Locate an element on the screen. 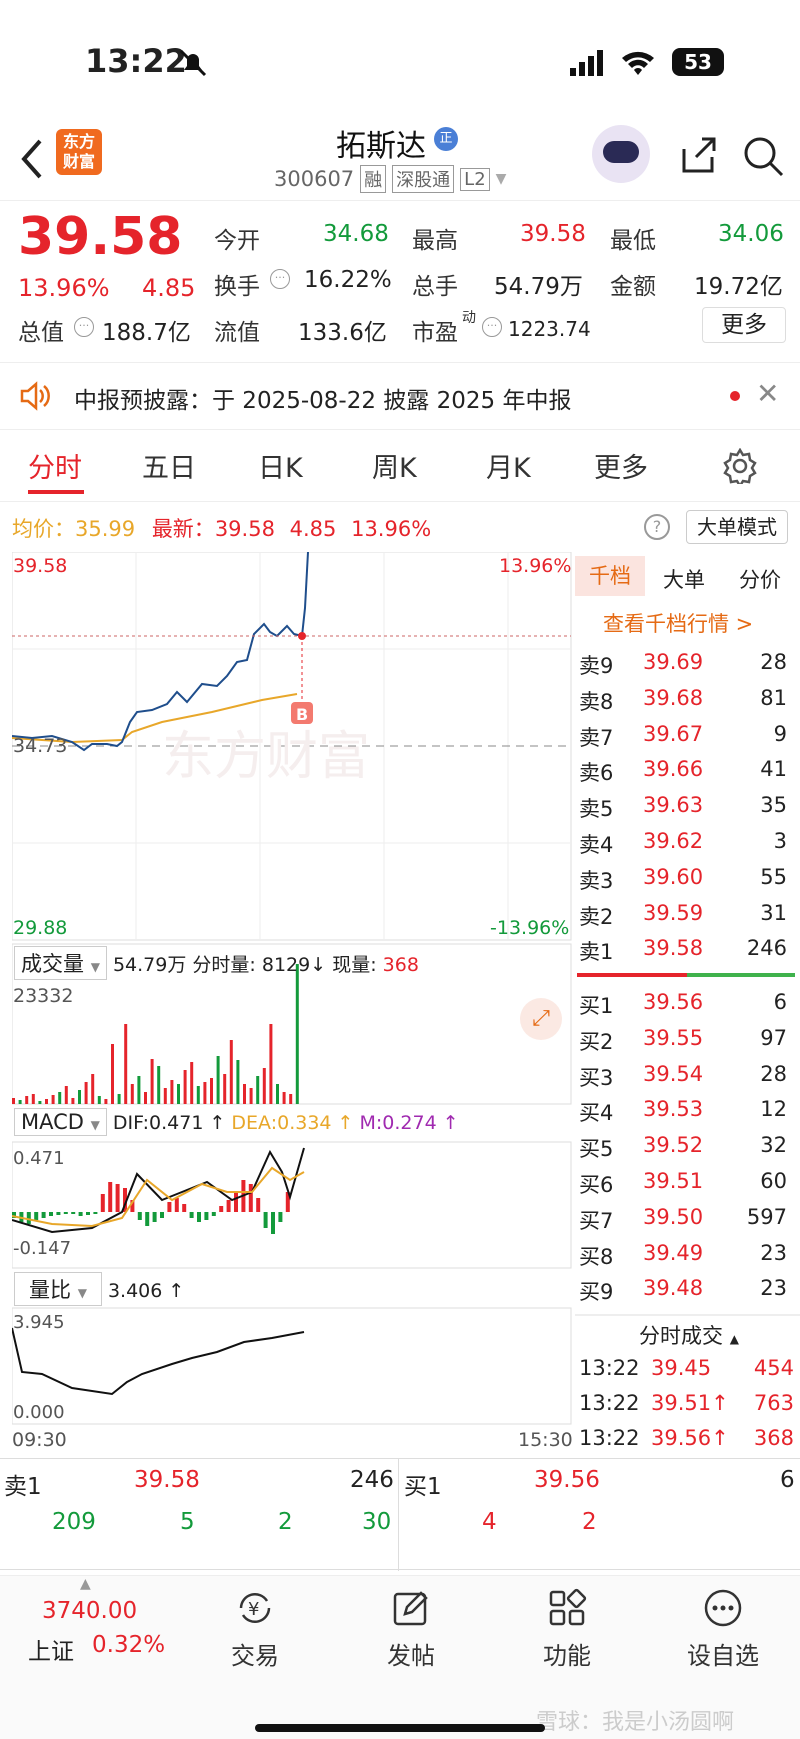  ratio-selector: 量比 ▼ is located at coordinates (58, 1289).